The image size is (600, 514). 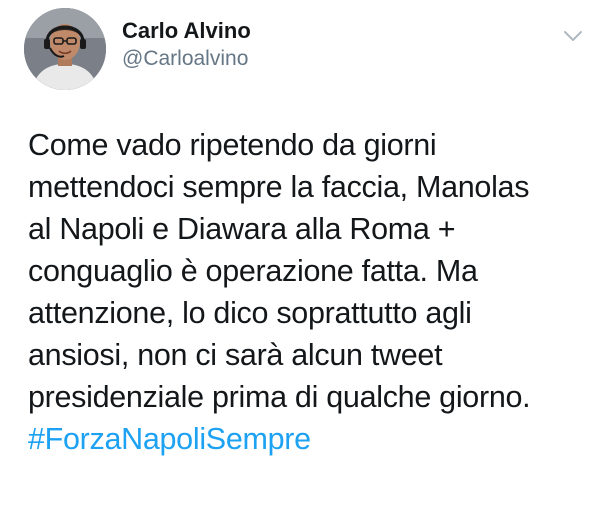 I want to click on chevron-down-icon, so click(x=573, y=36).